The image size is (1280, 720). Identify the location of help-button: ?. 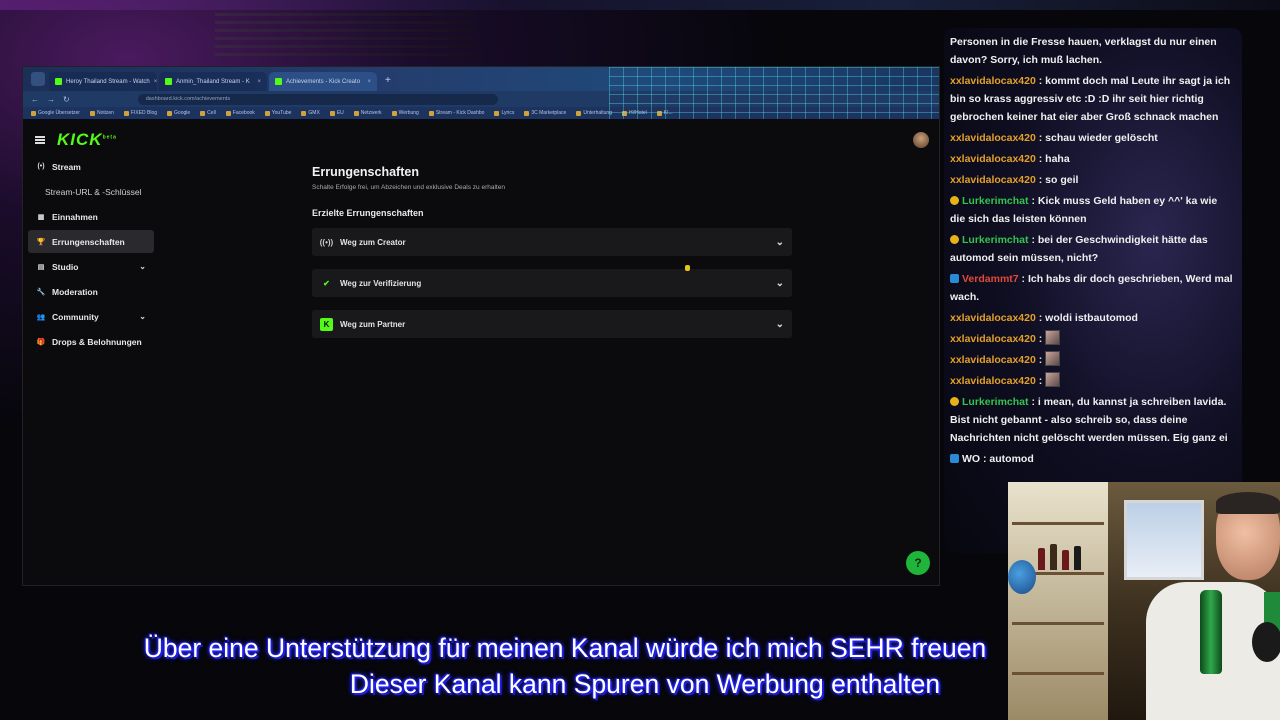
(918, 563).